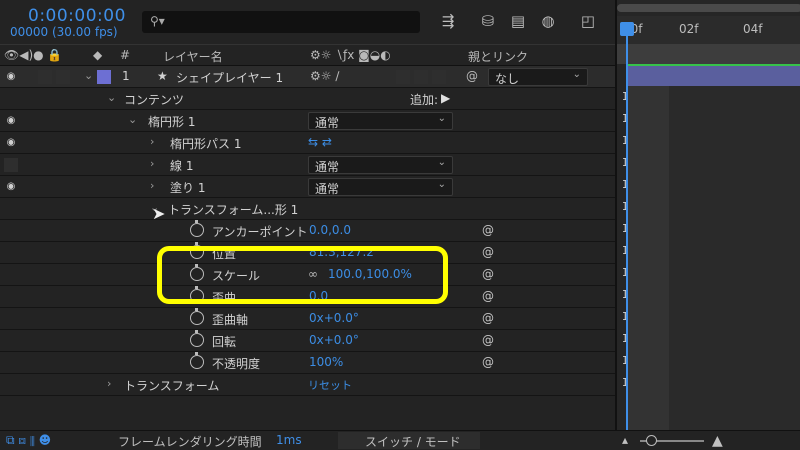 The width and height of the screenshot is (800, 450). Describe the element at coordinates (77, 16) in the screenshot. I see `current-time-display: 0:00:00:00` at that location.